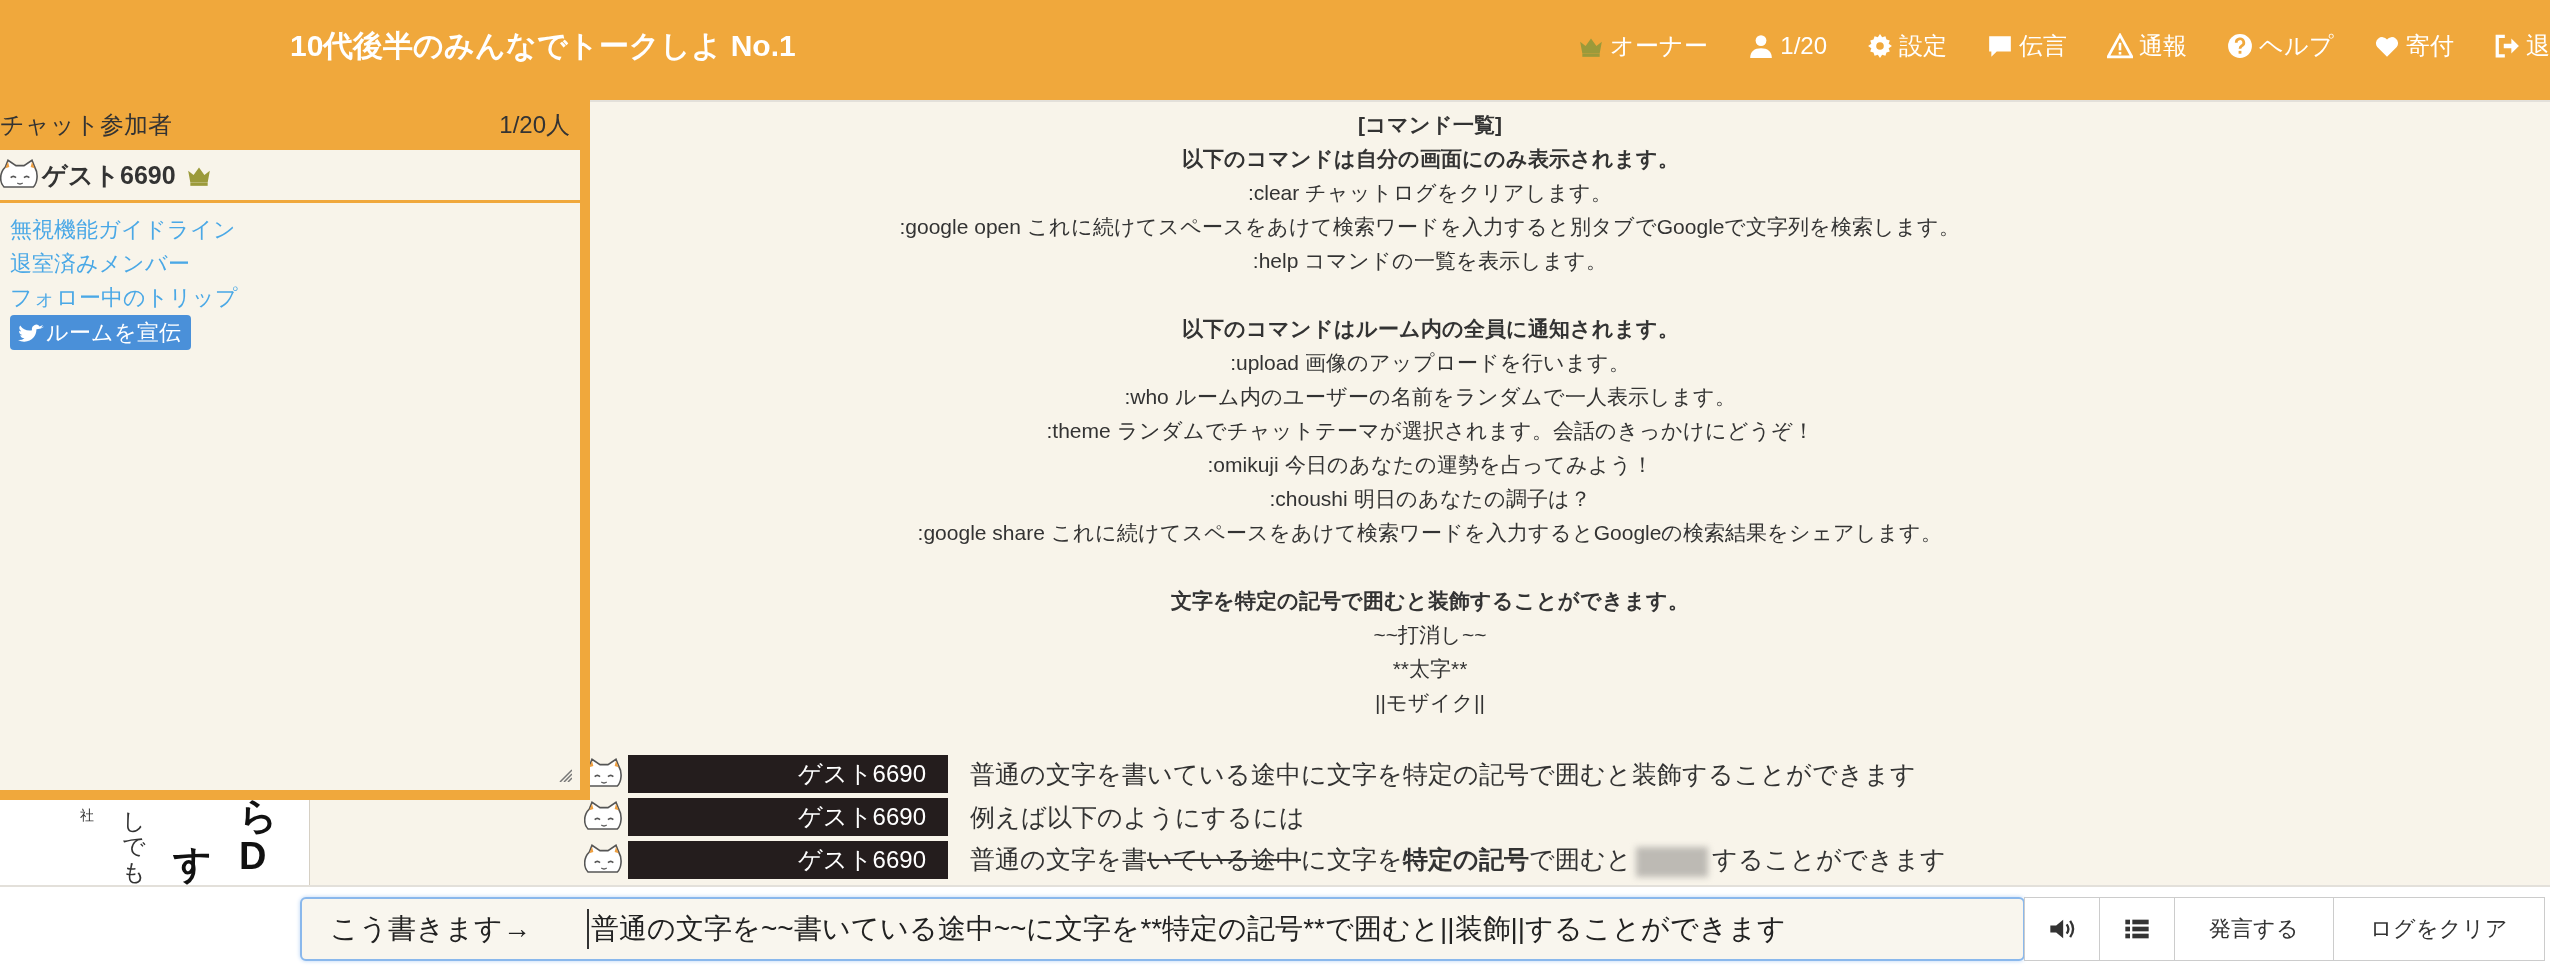 The image size is (2550, 974). What do you see at coordinates (1430, 431) in the screenshot?
I see `command-line: :theme ランダムでチャットテーマが選択されます。会話のきっかけにどうぞ！` at bounding box center [1430, 431].